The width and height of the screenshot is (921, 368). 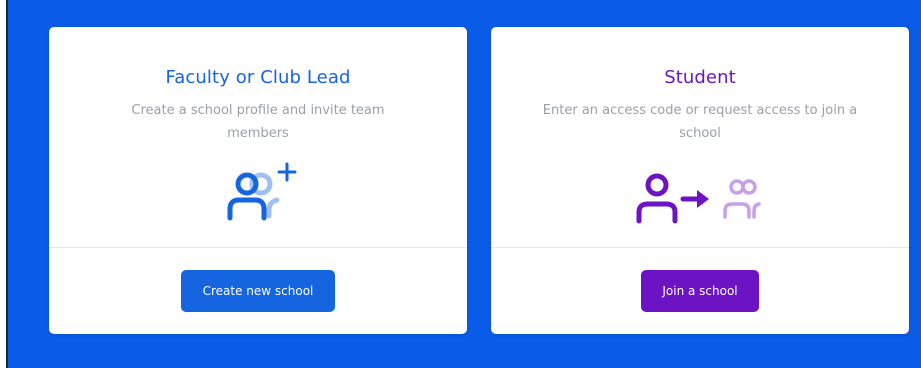 What do you see at coordinates (700, 291) in the screenshot?
I see `join-a-school-button: Join a school` at bounding box center [700, 291].